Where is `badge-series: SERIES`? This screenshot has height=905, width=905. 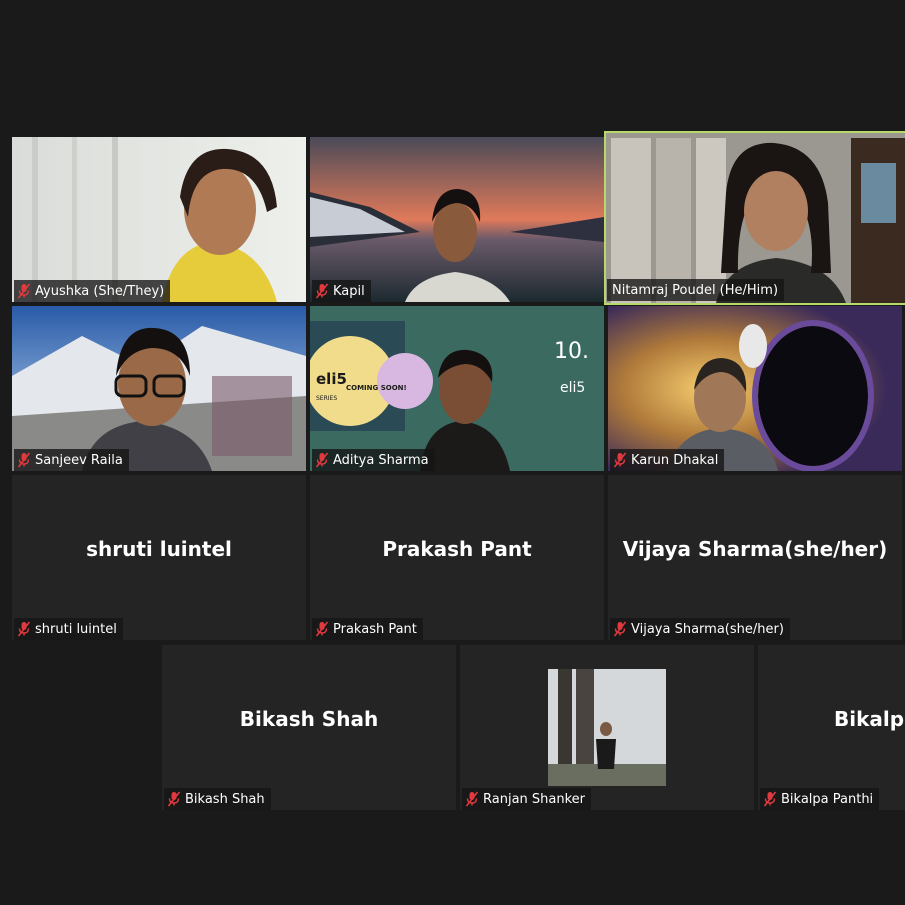
badge-series: SERIES is located at coordinates (326, 398).